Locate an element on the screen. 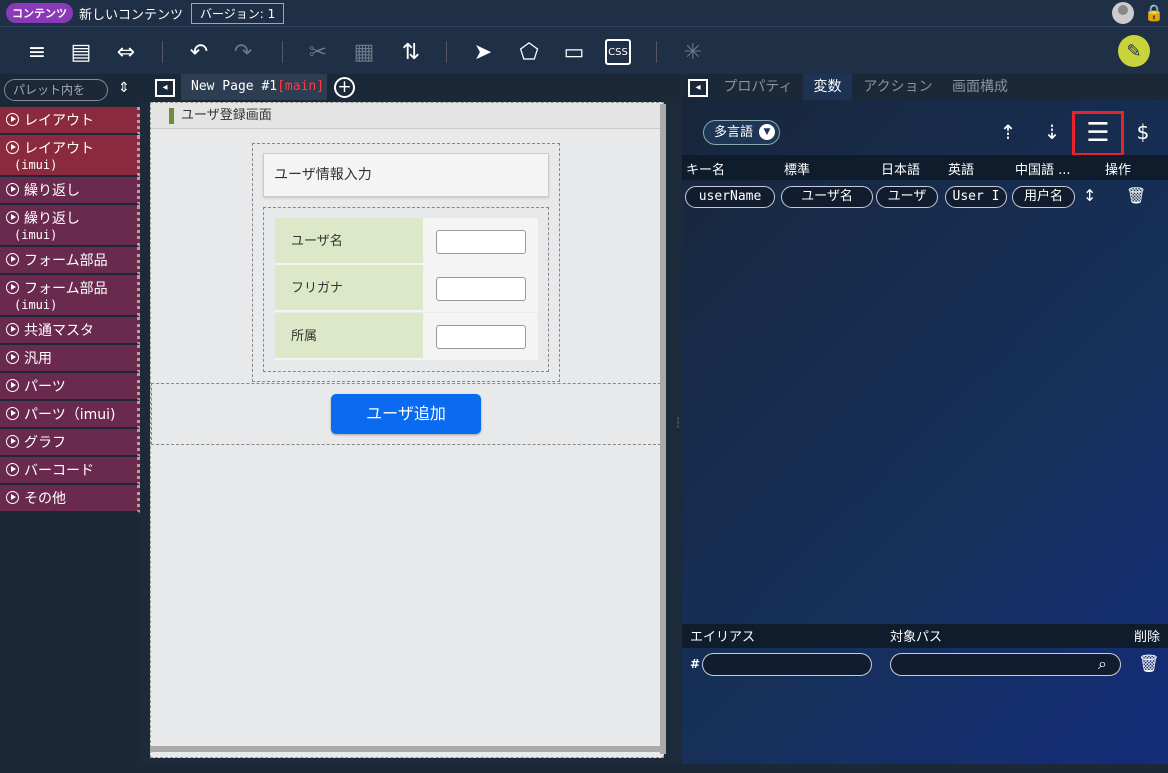 Image resolution: width=1168 pixels, height=773 pixels. redo-icon: ↷ is located at coordinates (243, 52).